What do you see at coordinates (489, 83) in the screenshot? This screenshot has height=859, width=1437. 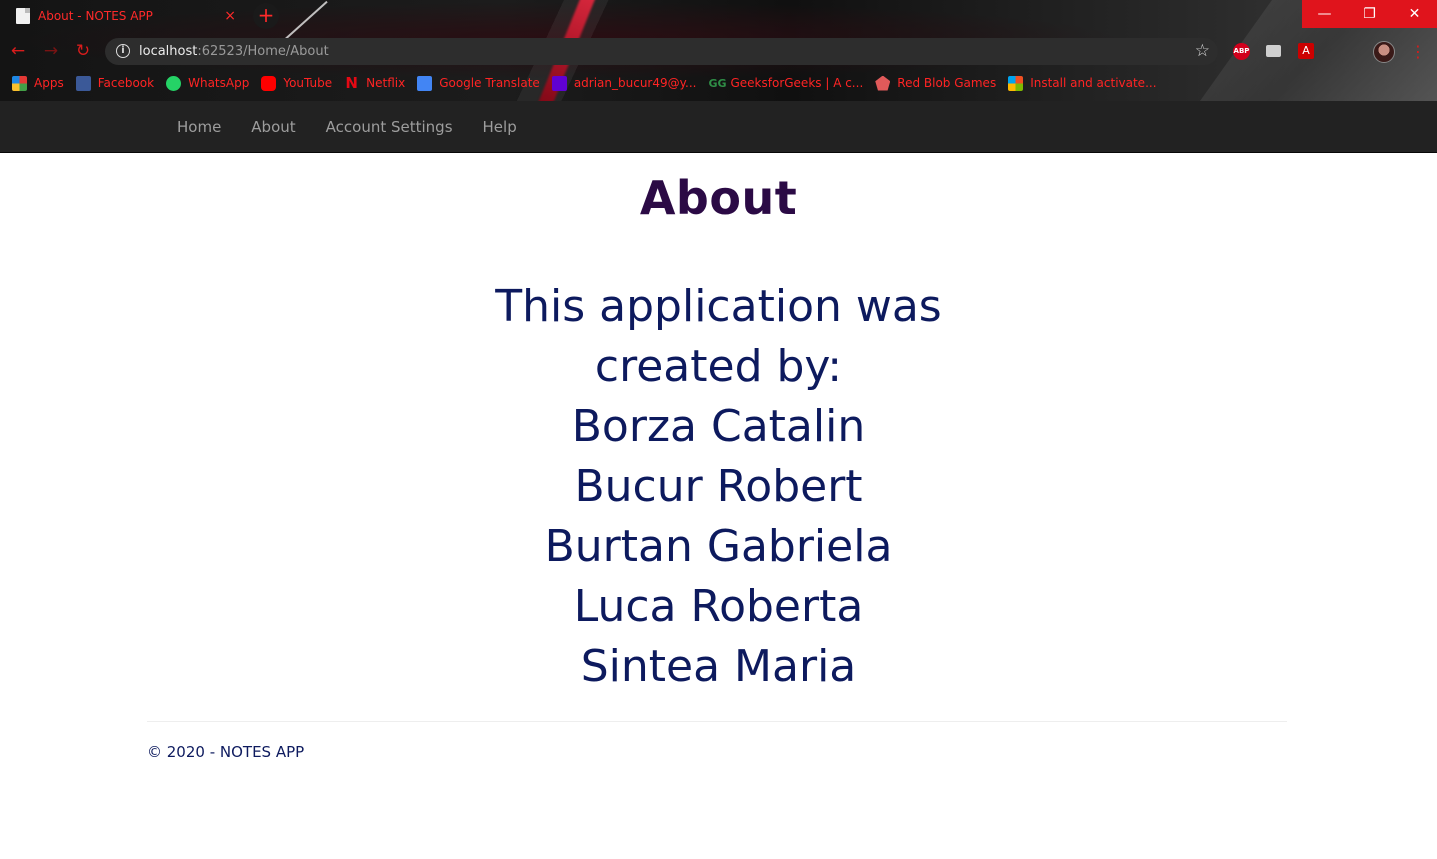 I see `bookmark-label: Google Translate` at bounding box center [489, 83].